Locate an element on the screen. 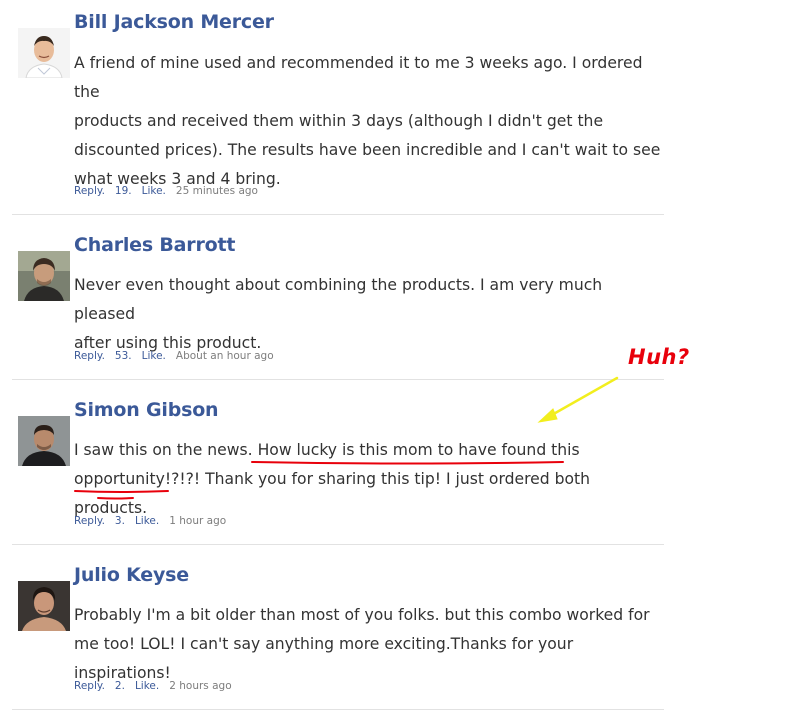  arrow-icon is located at coordinates (578, 399).